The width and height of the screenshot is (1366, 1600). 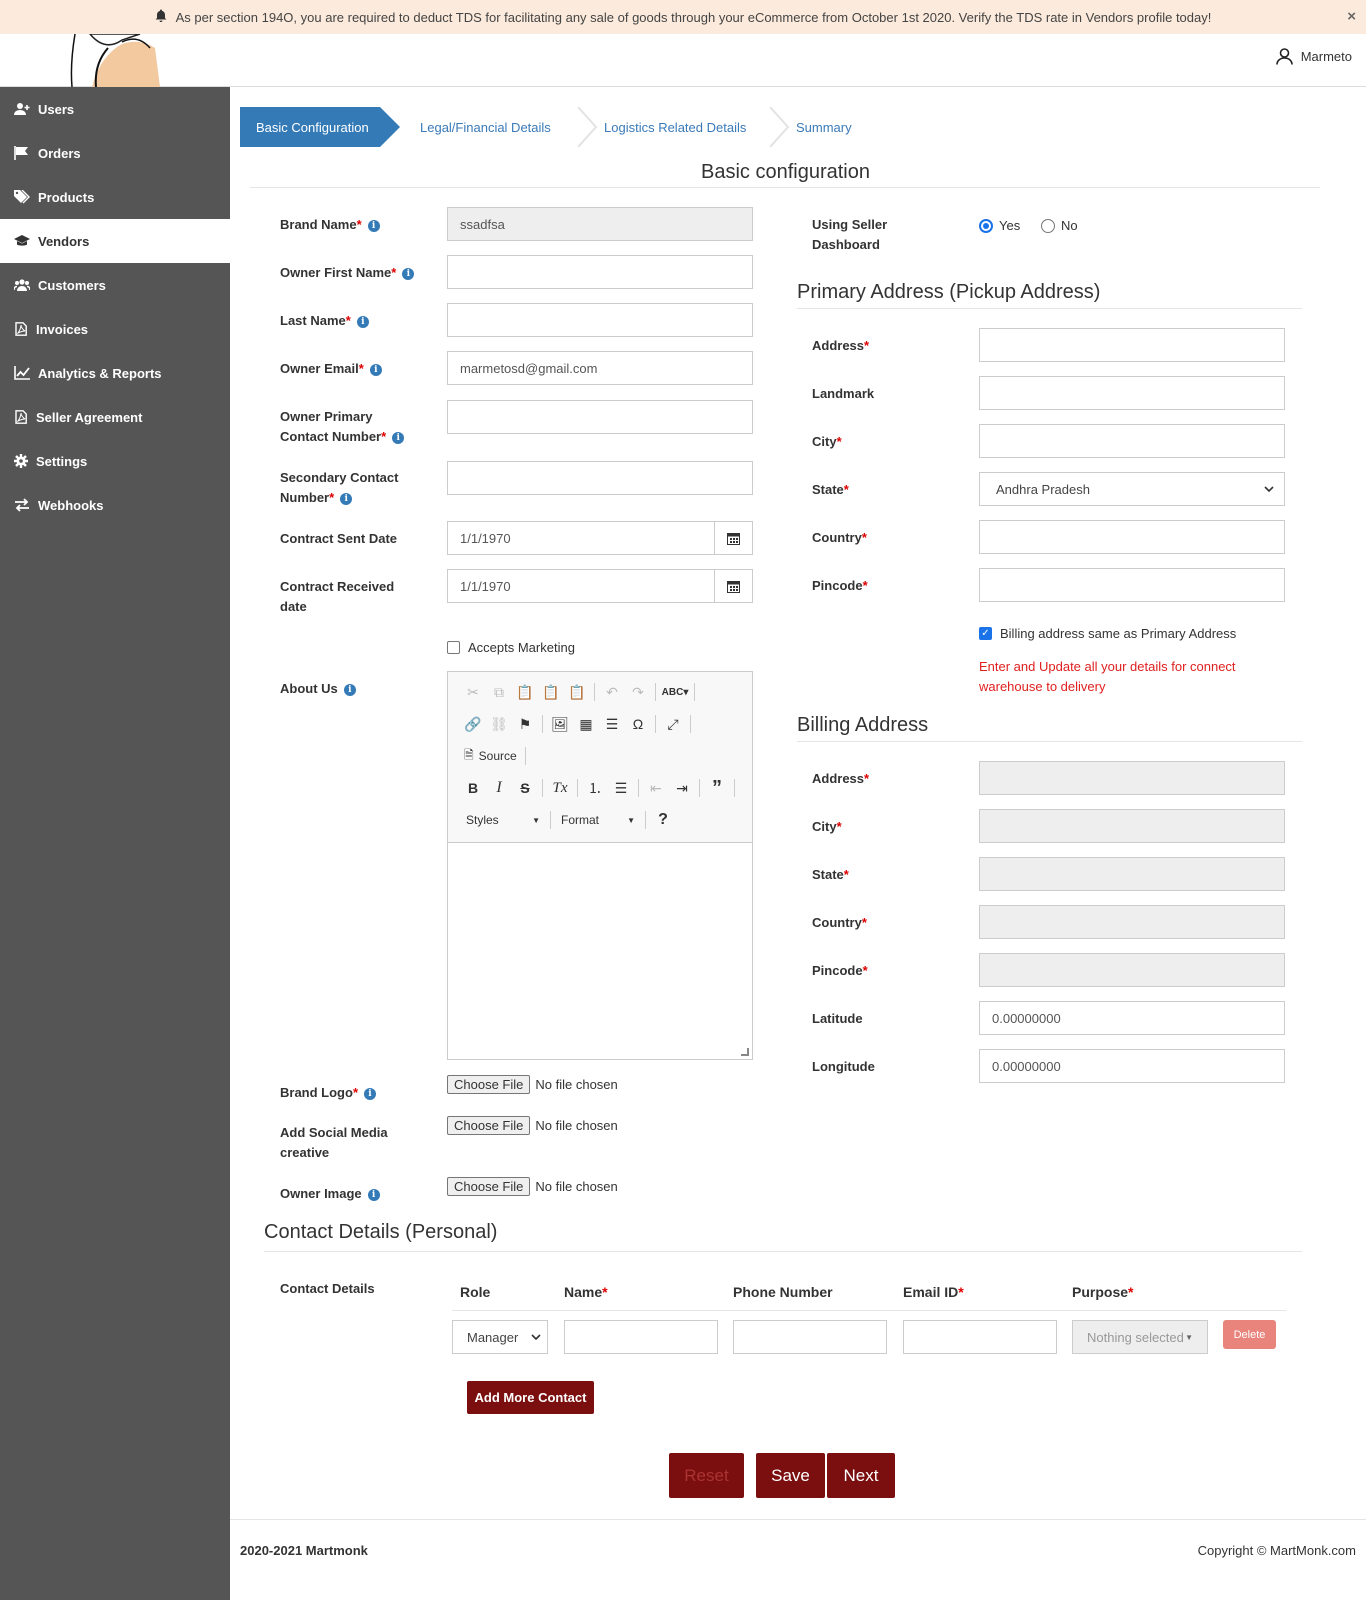 What do you see at coordinates (663, 820) in the screenshot?
I see `help-icon: ?` at bounding box center [663, 820].